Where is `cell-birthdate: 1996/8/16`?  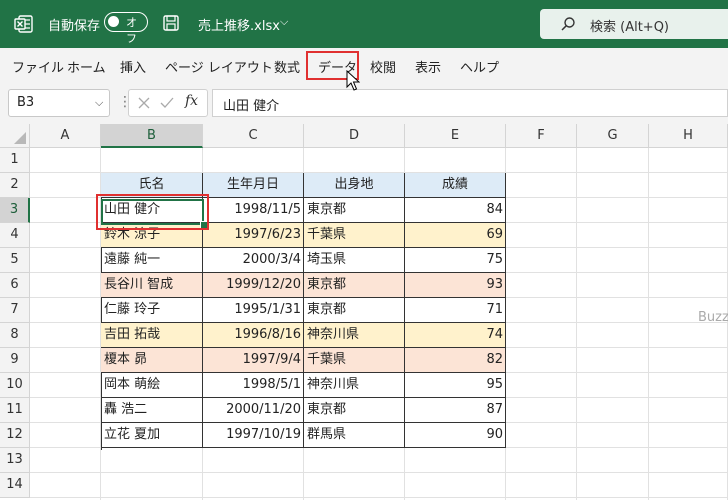
cell-birthdate: 1996/8/16 is located at coordinates (253, 335).